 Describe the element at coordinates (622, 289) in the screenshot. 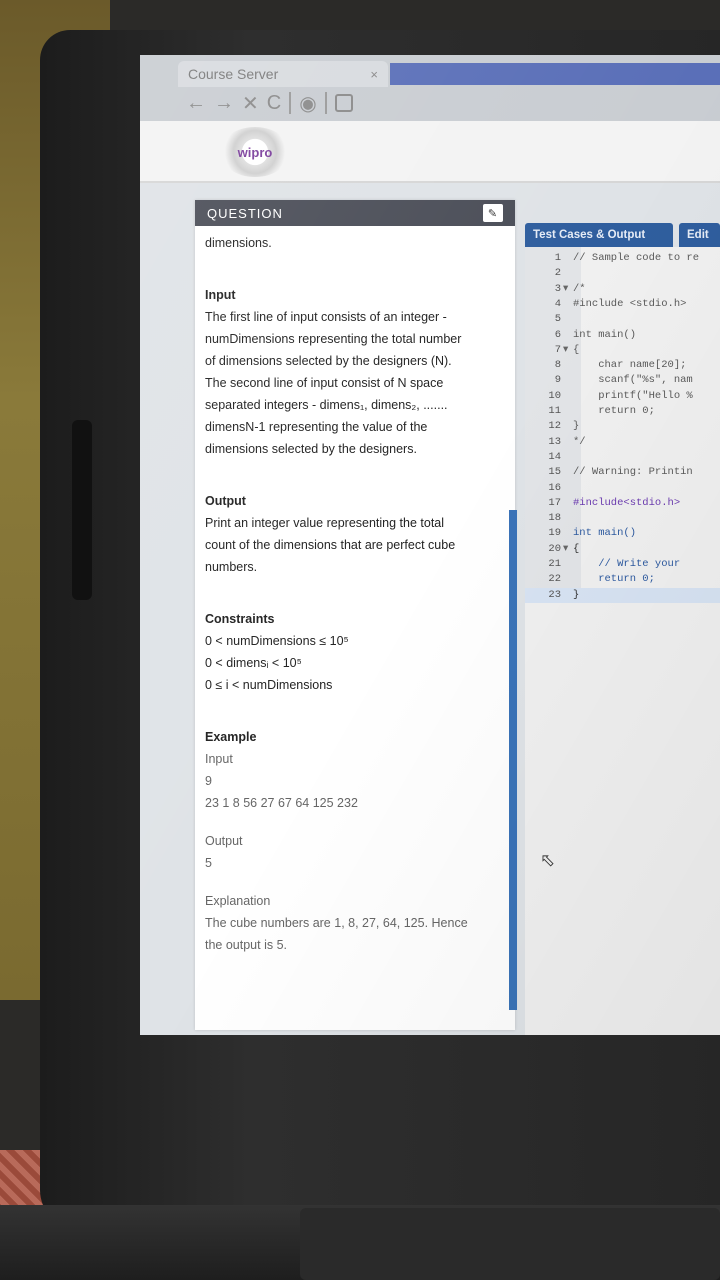

I see `code-line: 3 ▾ /*` at that location.